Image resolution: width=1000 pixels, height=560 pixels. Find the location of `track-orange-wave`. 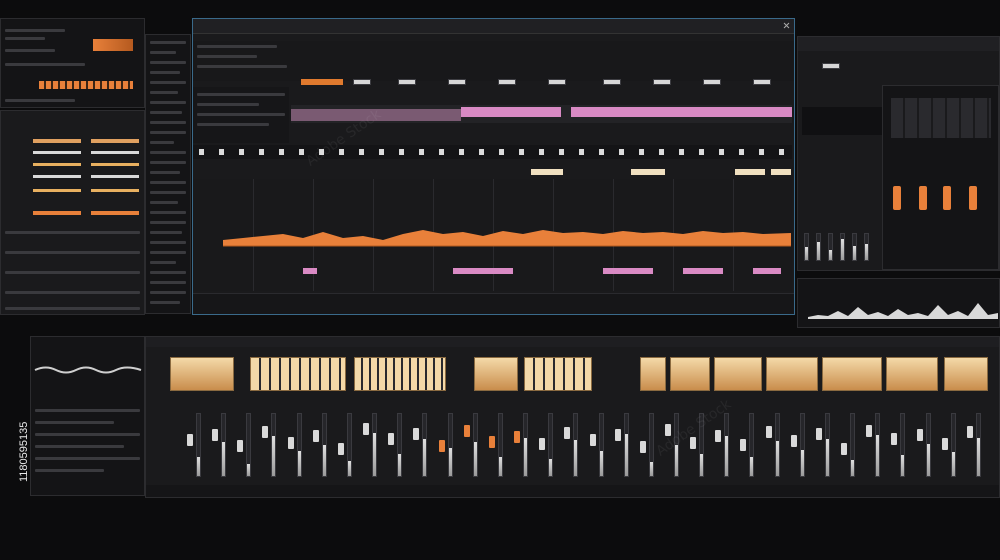

track-orange-wave is located at coordinates (507, 237).